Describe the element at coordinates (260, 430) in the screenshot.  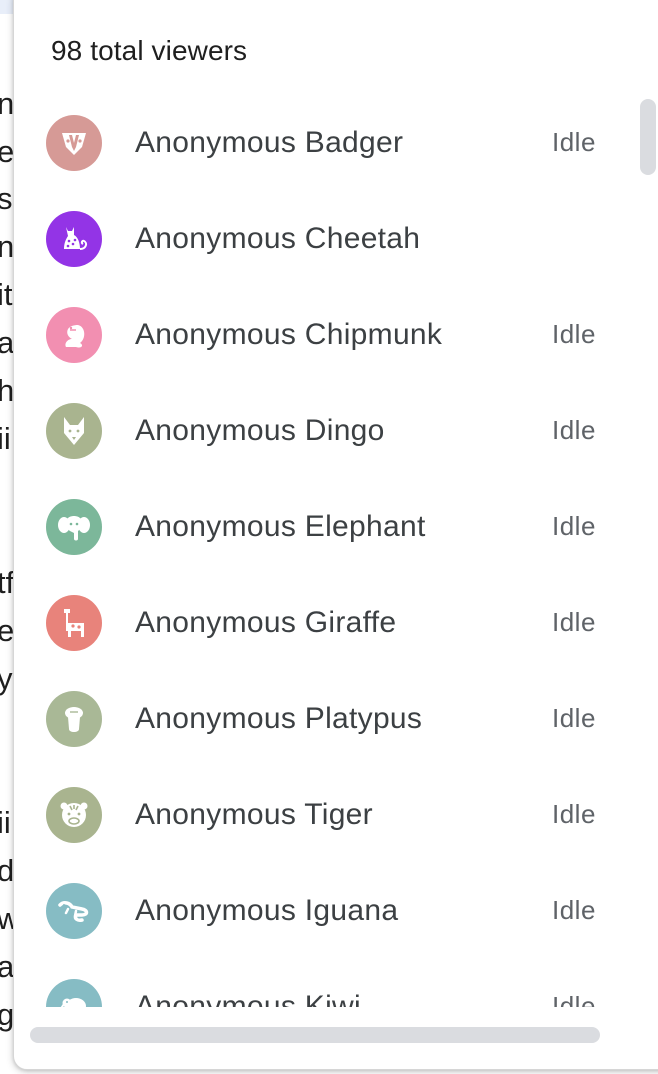
I see `viewer-name: Anonymous Dingo` at that location.